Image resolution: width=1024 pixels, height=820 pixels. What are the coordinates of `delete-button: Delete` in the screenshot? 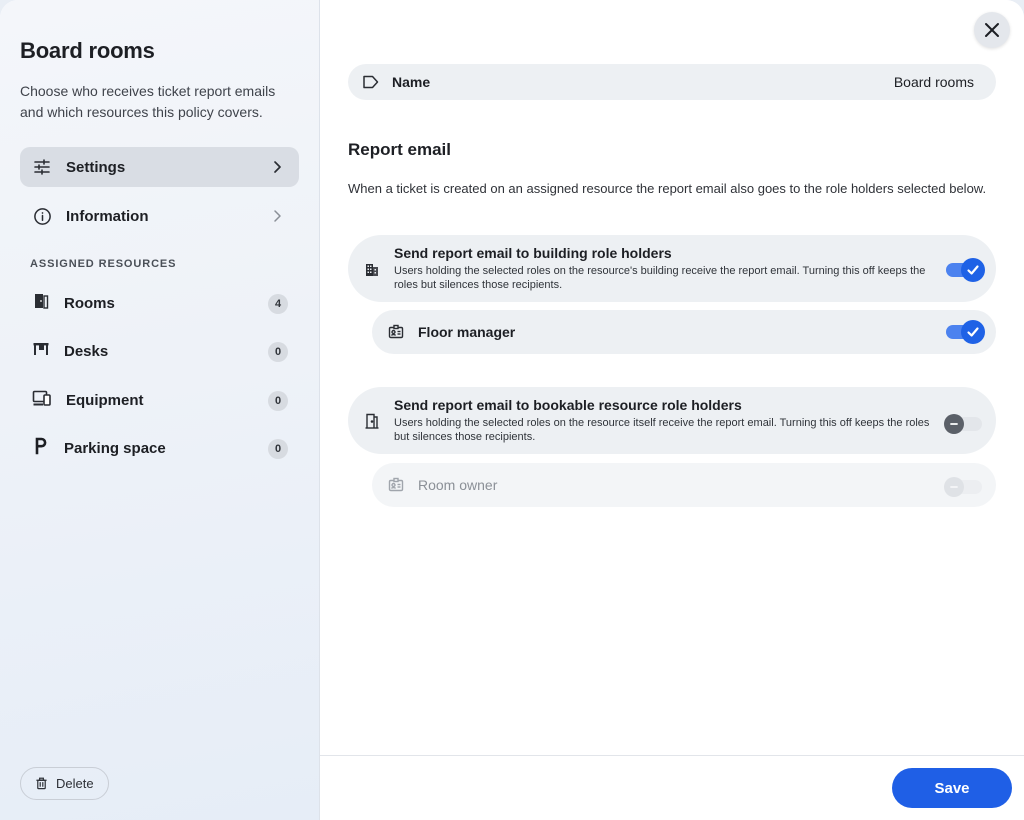 It's located at (64, 783).